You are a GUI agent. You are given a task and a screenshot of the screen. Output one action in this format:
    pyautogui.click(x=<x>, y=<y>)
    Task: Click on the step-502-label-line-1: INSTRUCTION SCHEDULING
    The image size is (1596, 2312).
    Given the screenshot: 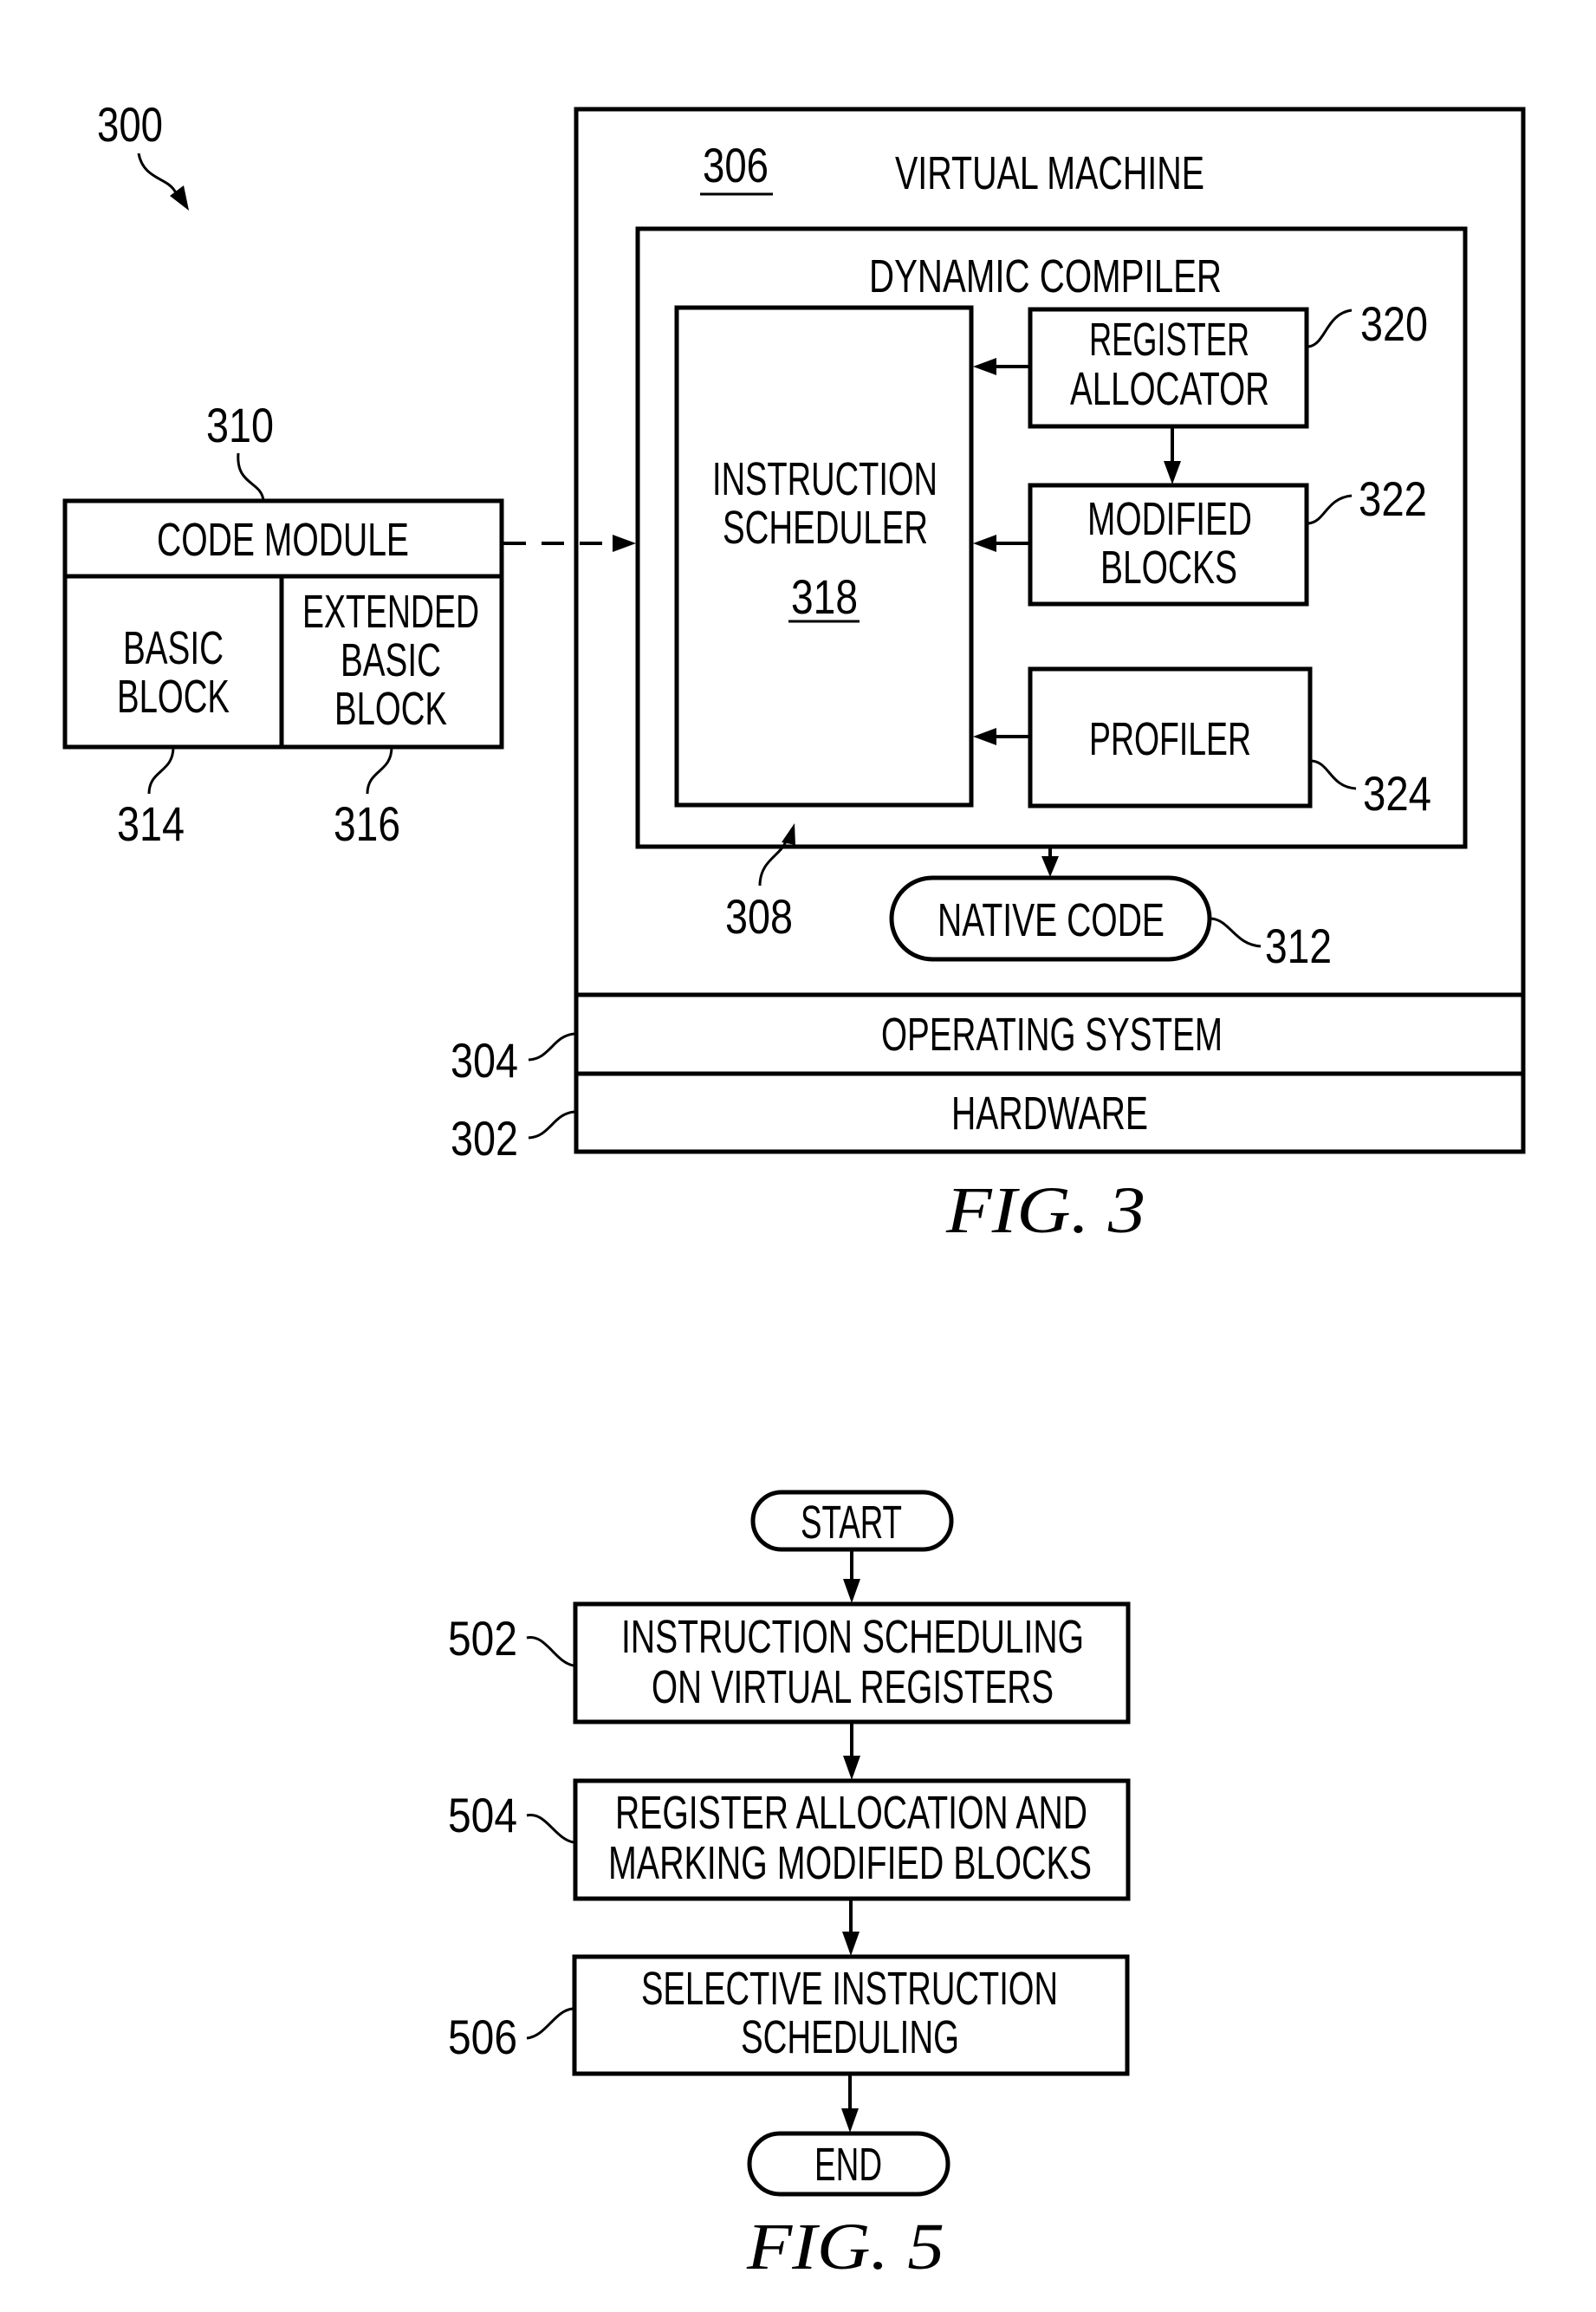 What is the action you would take?
    pyautogui.click(x=852, y=1637)
    